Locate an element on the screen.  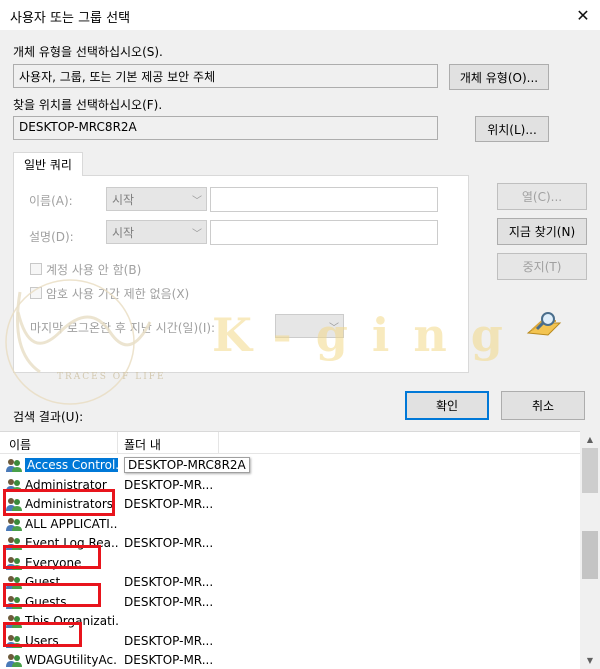
window-title: 사용자 또는 그룹 선택 is located at coordinates (70, 18).